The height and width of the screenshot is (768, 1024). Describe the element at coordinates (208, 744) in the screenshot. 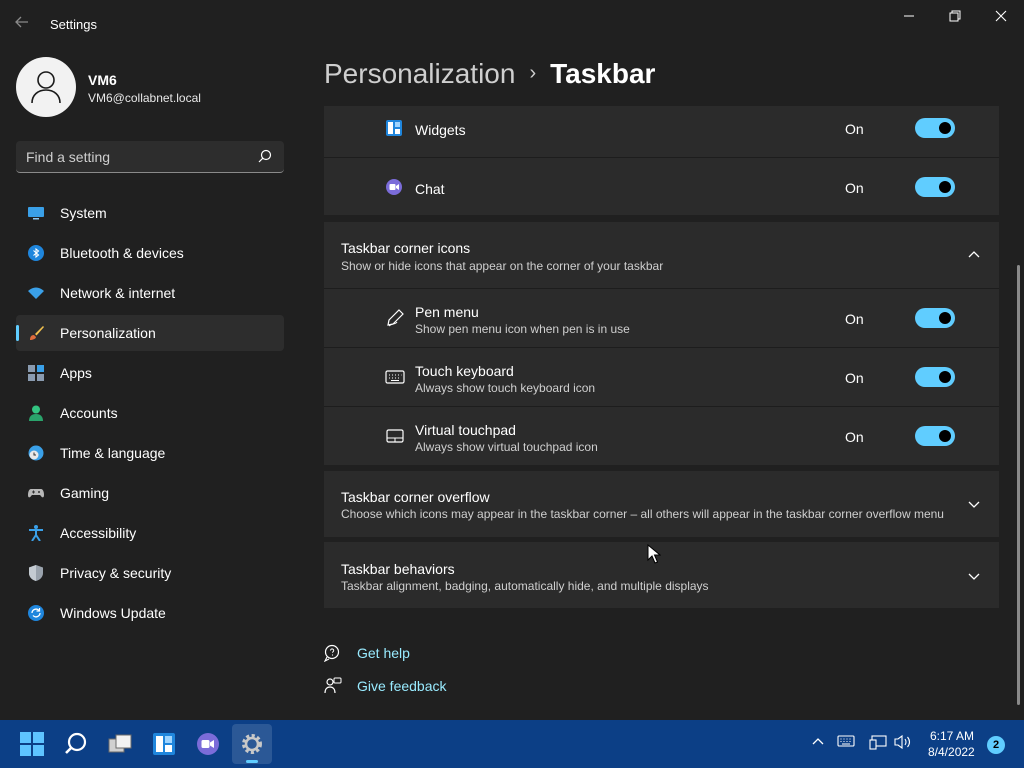

I see `chat-button` at that location.